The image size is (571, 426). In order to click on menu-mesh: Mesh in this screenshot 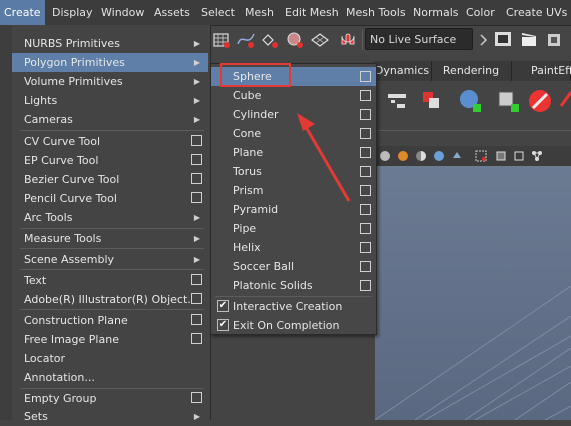, I will do `click(259, 12)`.